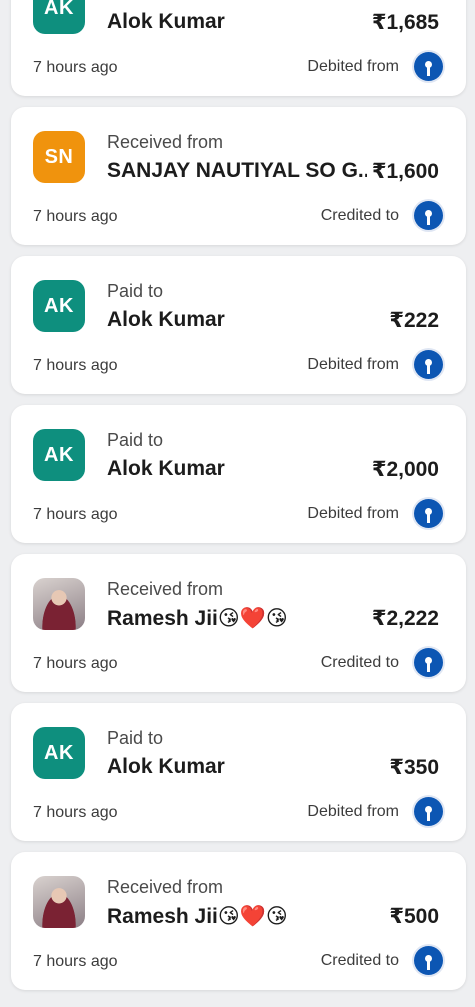 This screenshot has height=1007, width=475. Describe the element at coordinates (405, 171) in the screenshot. I see `transaction-amount: ₹1,600` at that location.